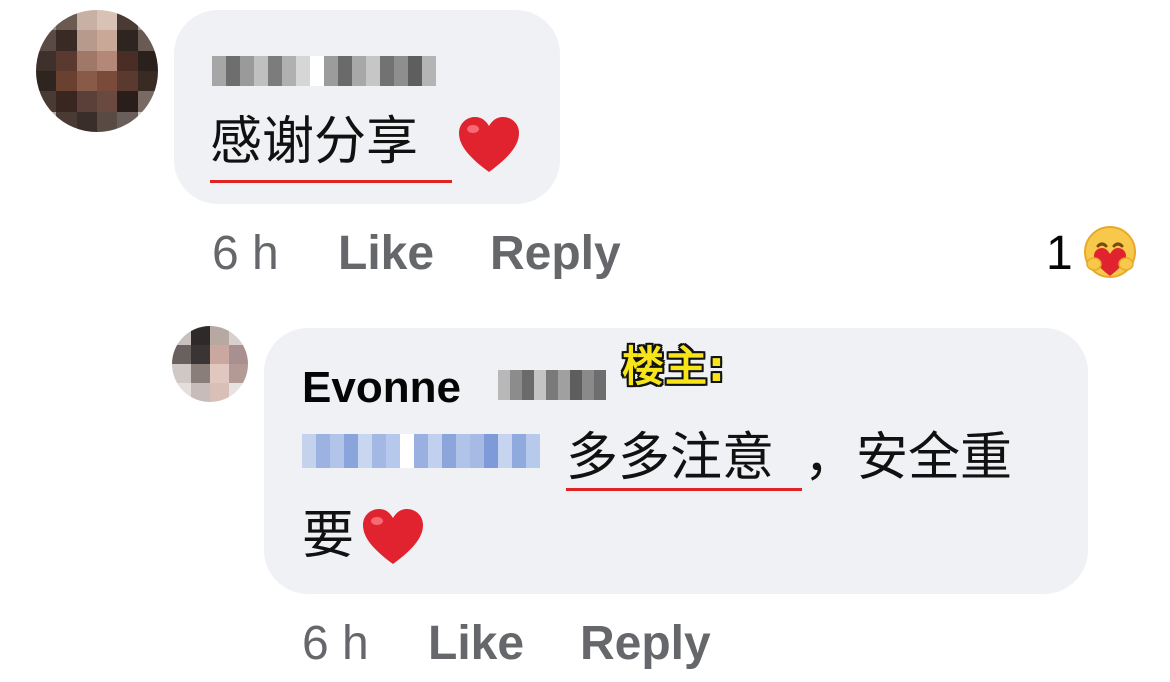 This screenshot has width=1170, height=682. Describe the element at coordinates (555, 254) in the screenshot. I see `comment-reply-button: Reply` at that location.